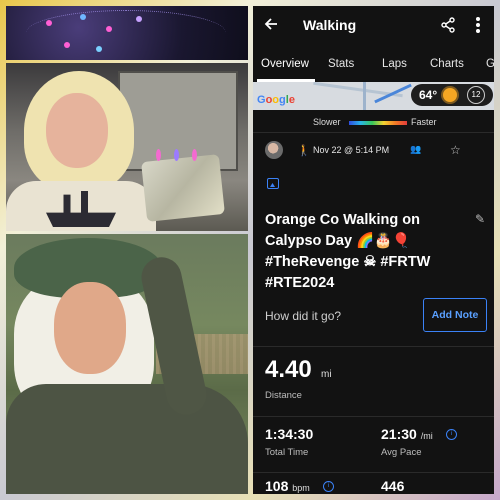  What do you see at coordinates (364, 96) in the screenshot?
I see `map-road` at bounding box center [364, 96].